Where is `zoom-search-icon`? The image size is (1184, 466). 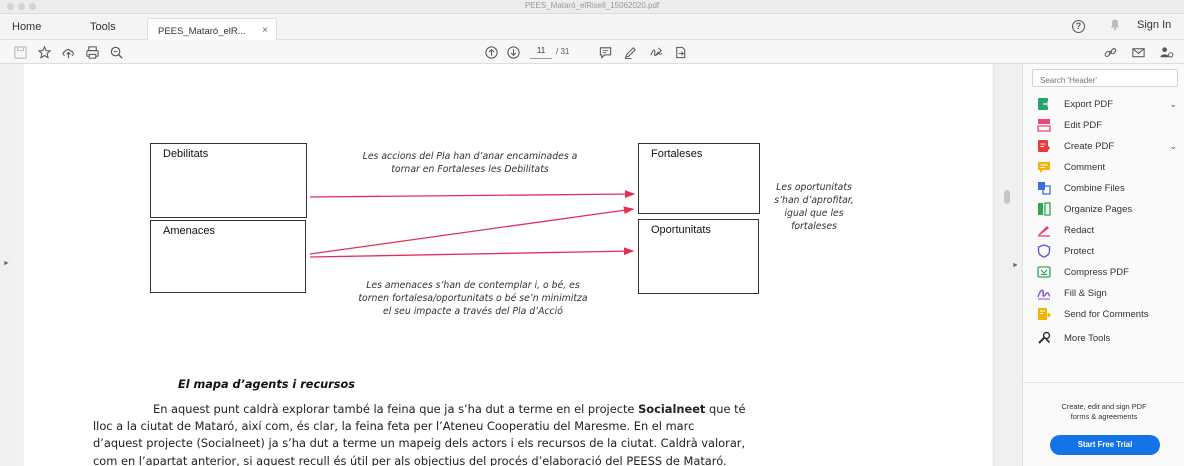 zoom-search-icon is located at coordinates (116, 52).